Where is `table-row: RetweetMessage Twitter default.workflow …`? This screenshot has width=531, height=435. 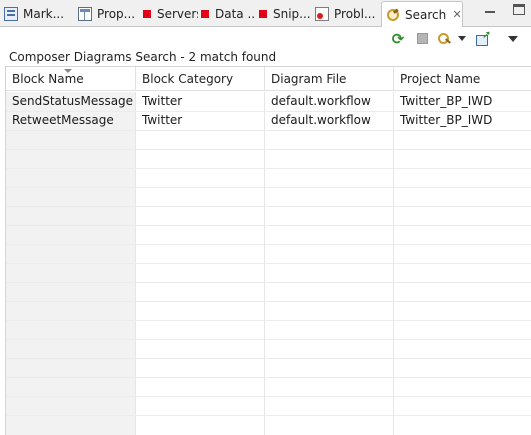 table-row: RetweetMessage Twitter default.workflow … is located at coordinates (268, 120).